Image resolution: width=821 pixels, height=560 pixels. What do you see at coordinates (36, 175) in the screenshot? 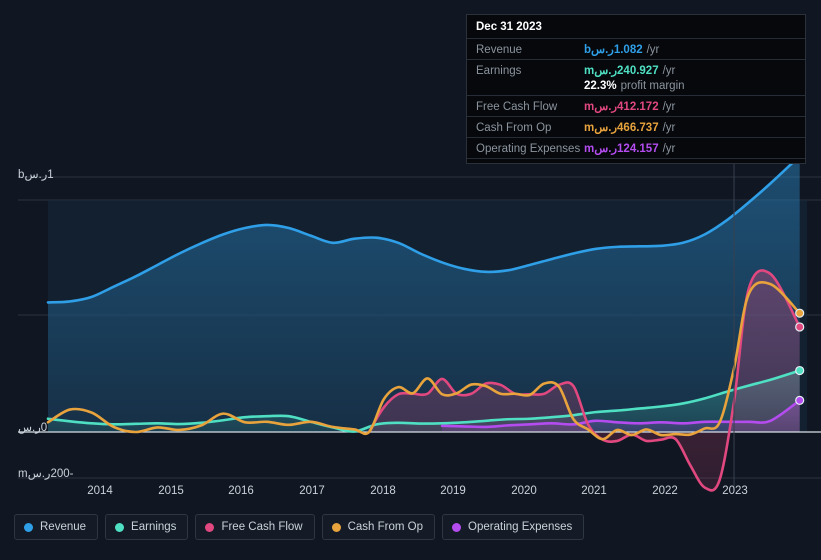
I see `y-axis-tick: 1ر.سb` at bounding box center [36, 175].